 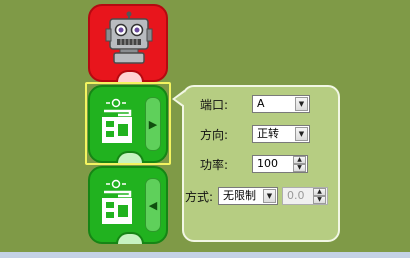 What do you see at coordinates (199, 197) in the screenshot?
I see `mode-label: 方式:` at bounding box center [199, 197].